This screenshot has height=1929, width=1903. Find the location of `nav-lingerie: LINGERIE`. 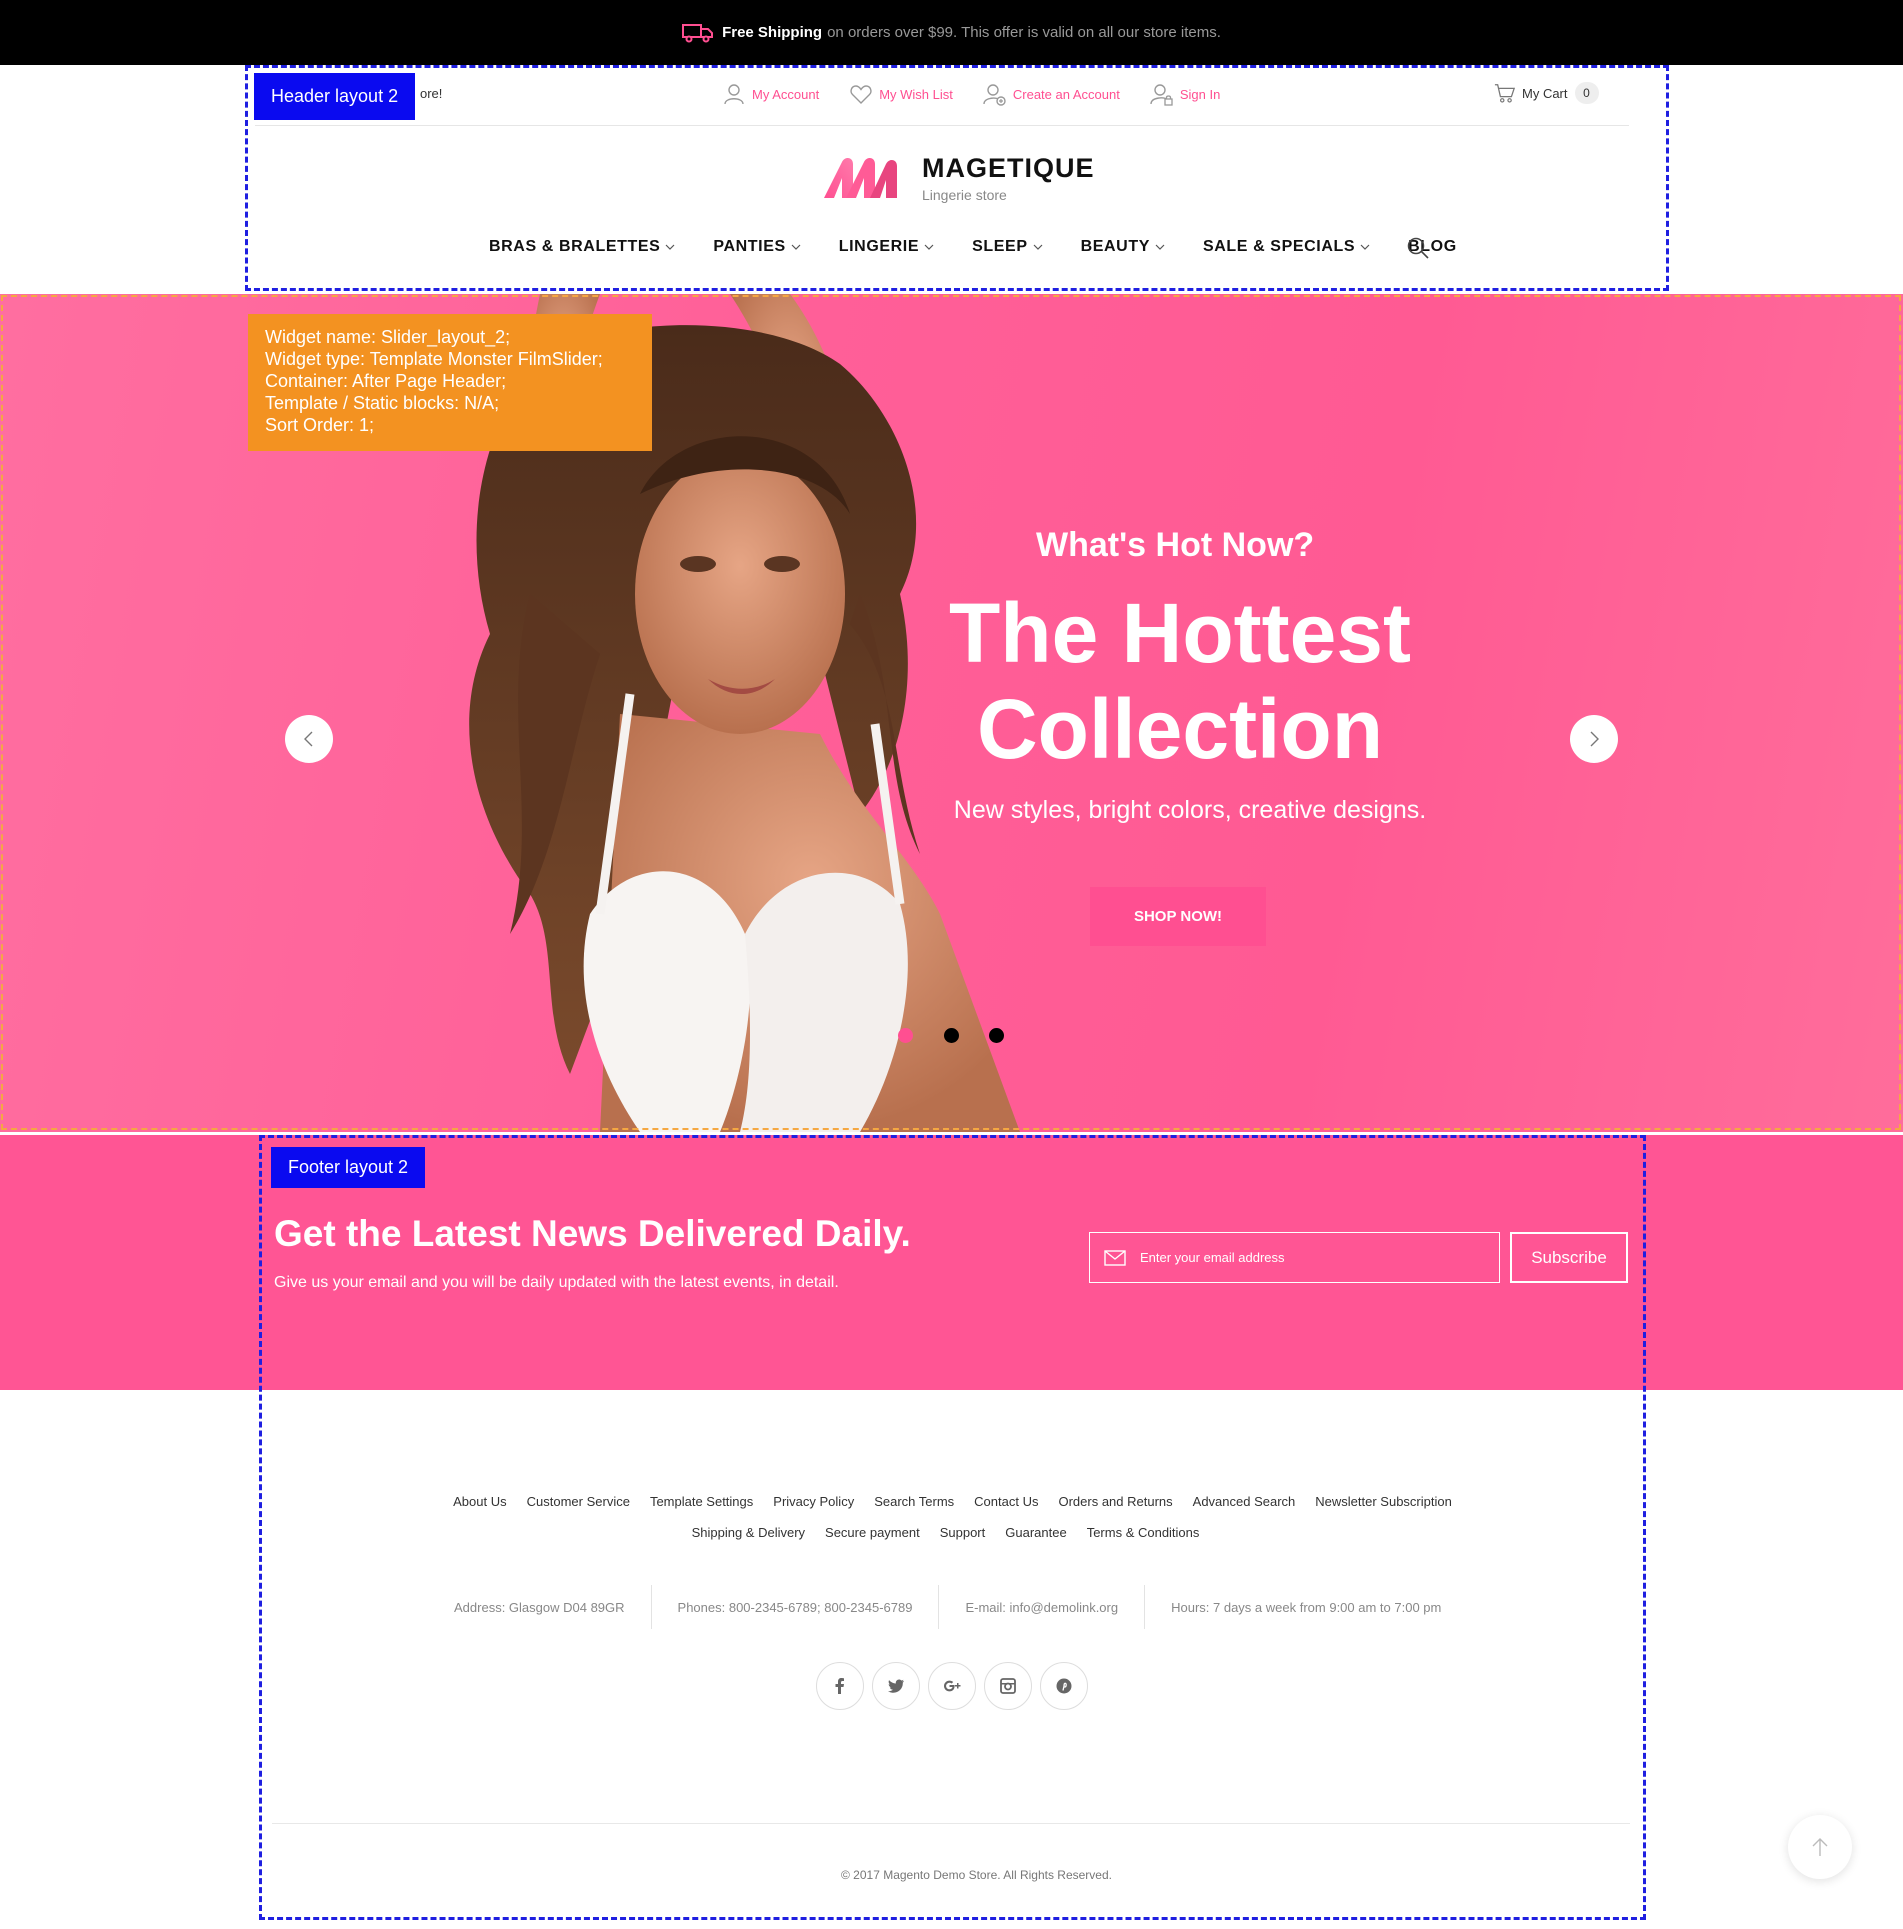

nav-lingerie: LINGERIE is located at coordinates (886, 247).